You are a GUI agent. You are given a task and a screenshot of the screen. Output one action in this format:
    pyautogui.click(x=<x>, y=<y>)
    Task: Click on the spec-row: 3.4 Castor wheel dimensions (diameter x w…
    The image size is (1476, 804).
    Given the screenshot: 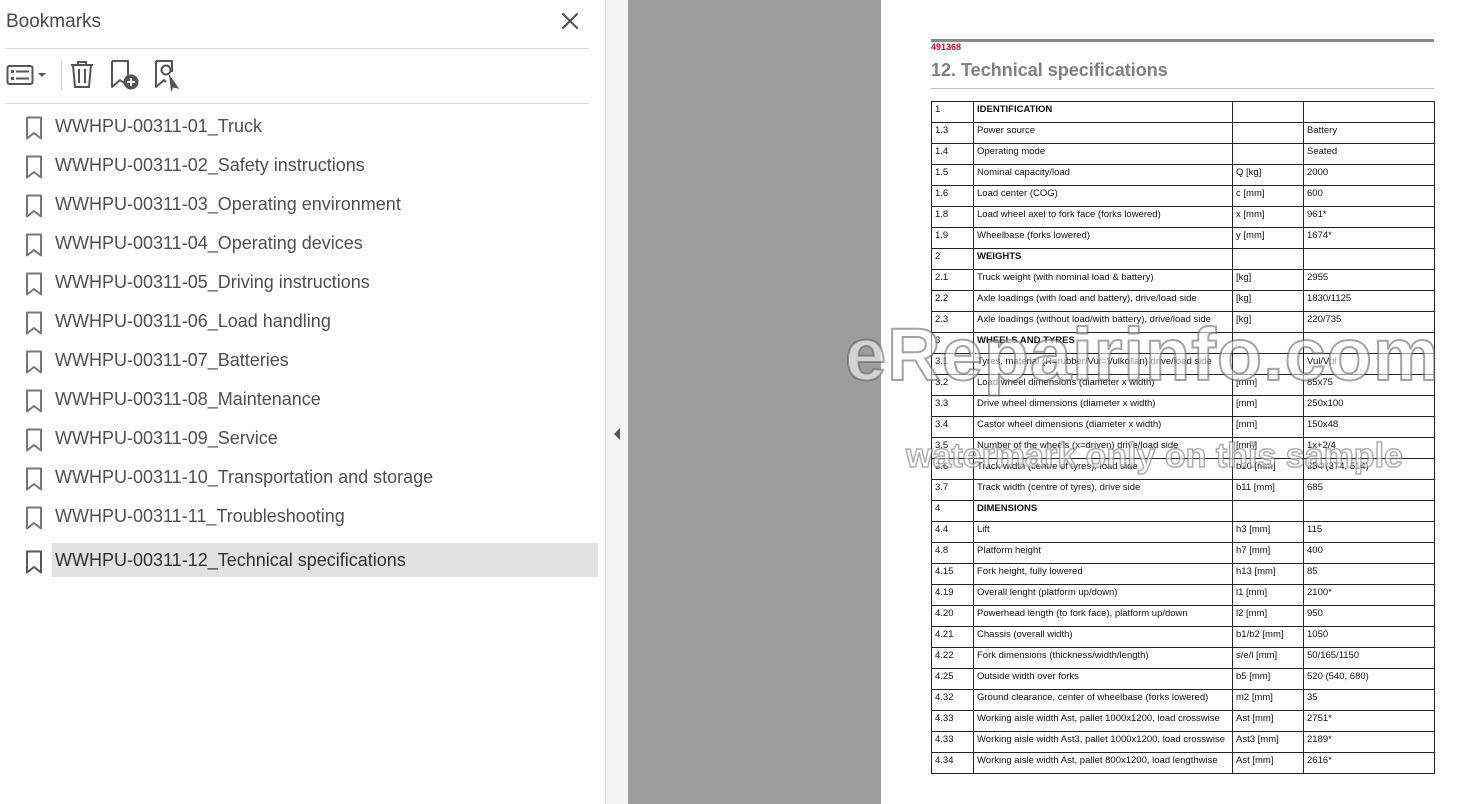 What is the action you would take?
    pyautogui.click(x=1183, y=427)
    